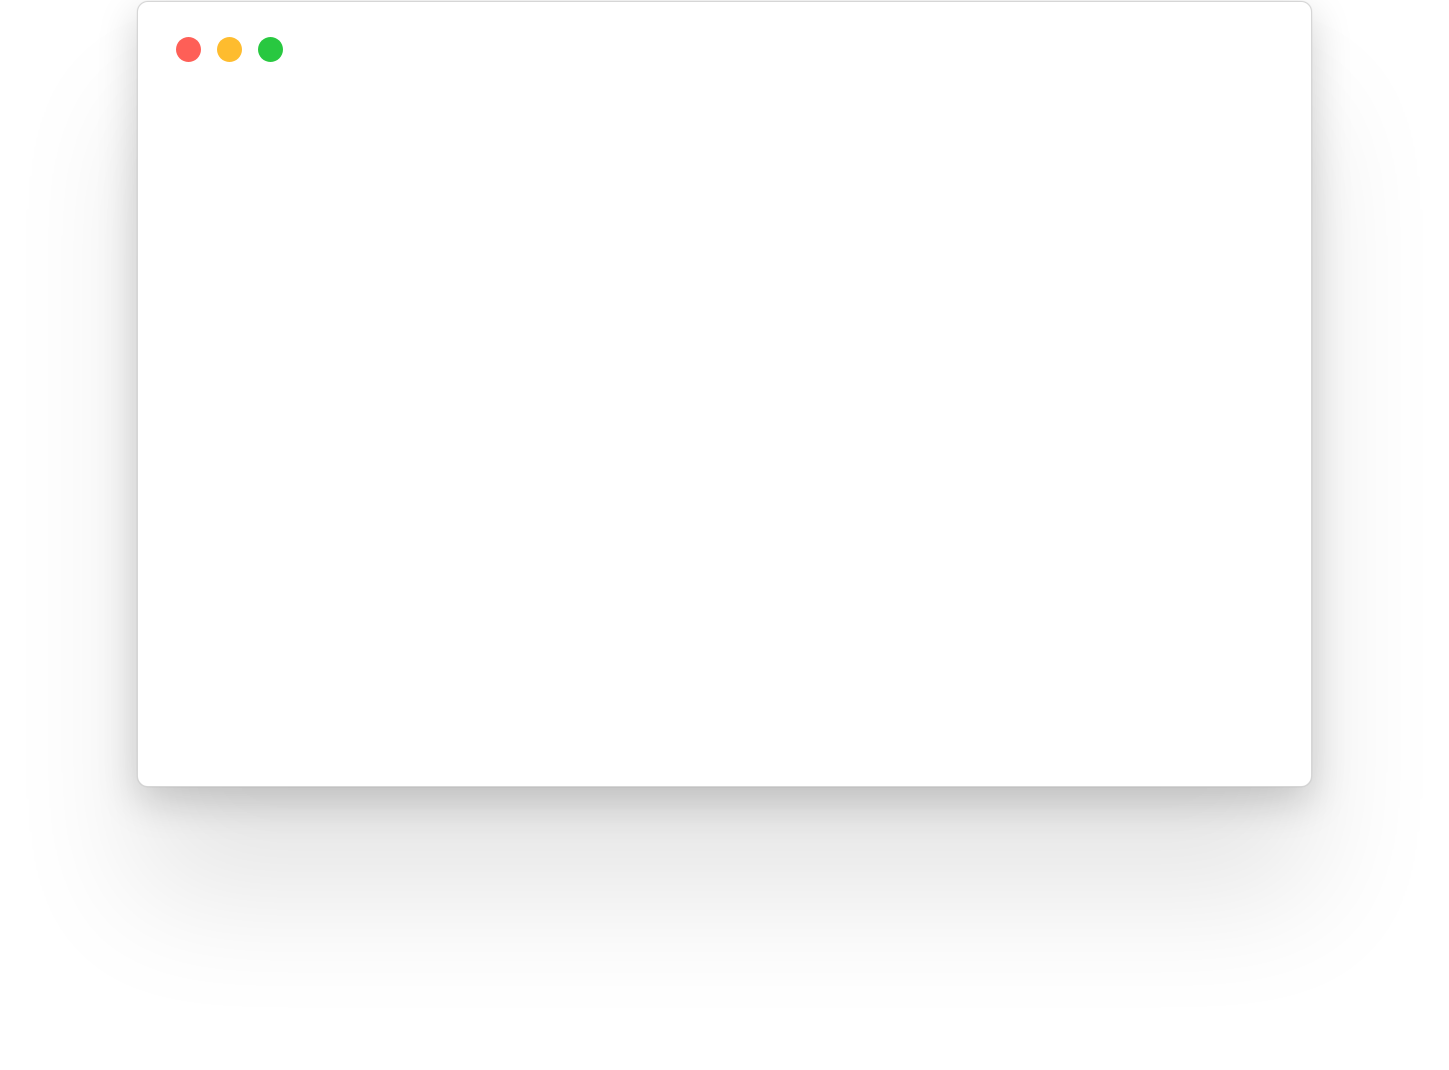 The width and height of the screenshot is (1449, 1070). I want to click on window-controls, so click(229, 49).